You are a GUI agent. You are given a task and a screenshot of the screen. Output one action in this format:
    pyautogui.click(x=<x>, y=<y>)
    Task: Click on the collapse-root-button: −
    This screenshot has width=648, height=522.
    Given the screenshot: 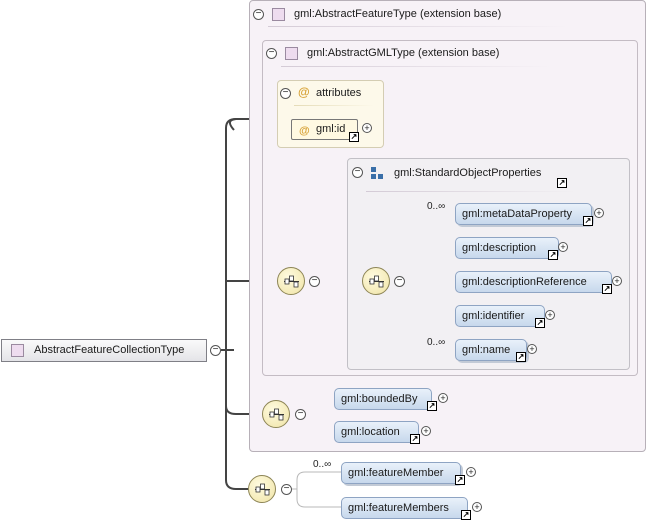 What is the action you would take?
    pyautogui.click(x=215, y=350)
    